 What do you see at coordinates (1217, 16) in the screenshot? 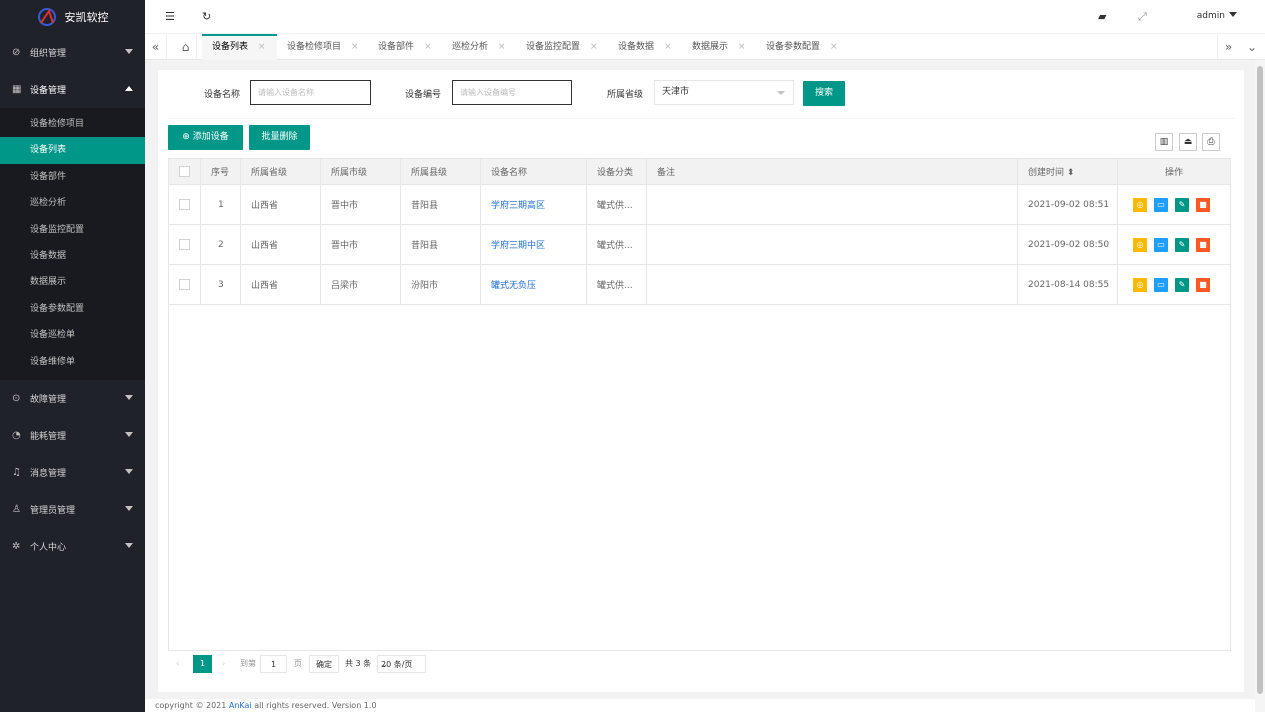
I see `user-menu: admin` at bounding box center [1217, 16].